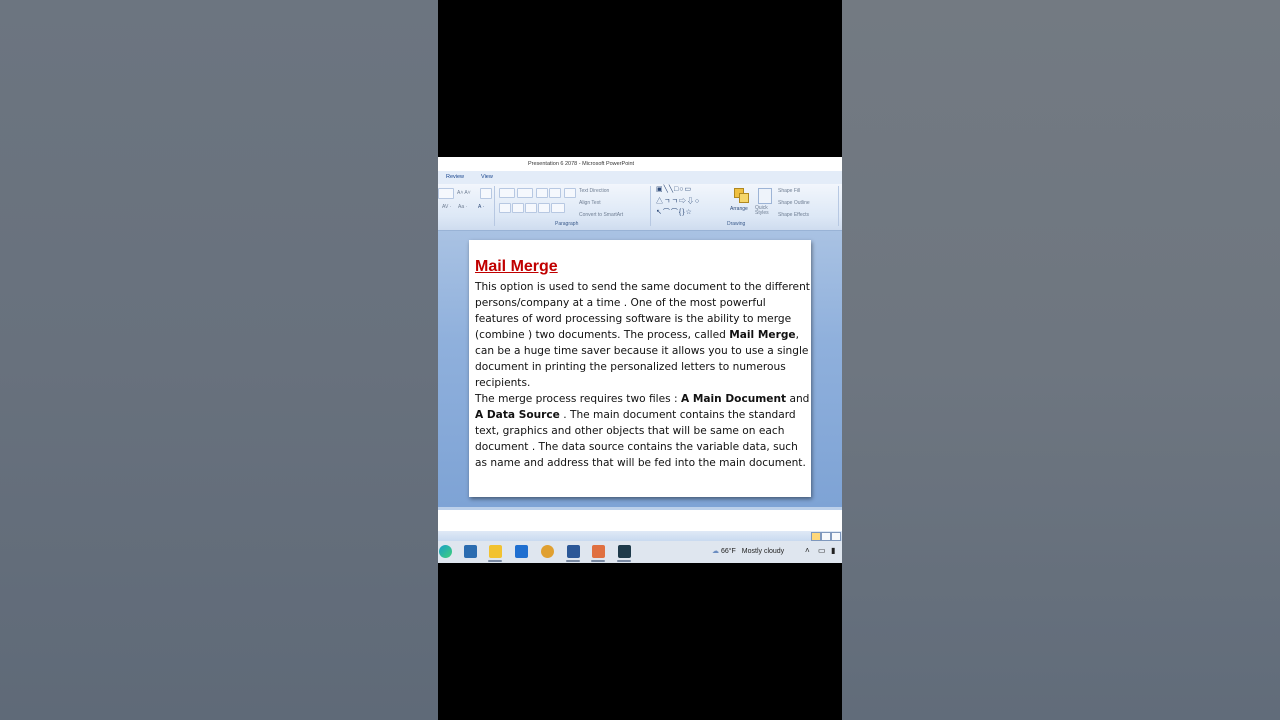 This screenshot has height=720, width=1280. I want to click on align-right-button, so click(531, 208).